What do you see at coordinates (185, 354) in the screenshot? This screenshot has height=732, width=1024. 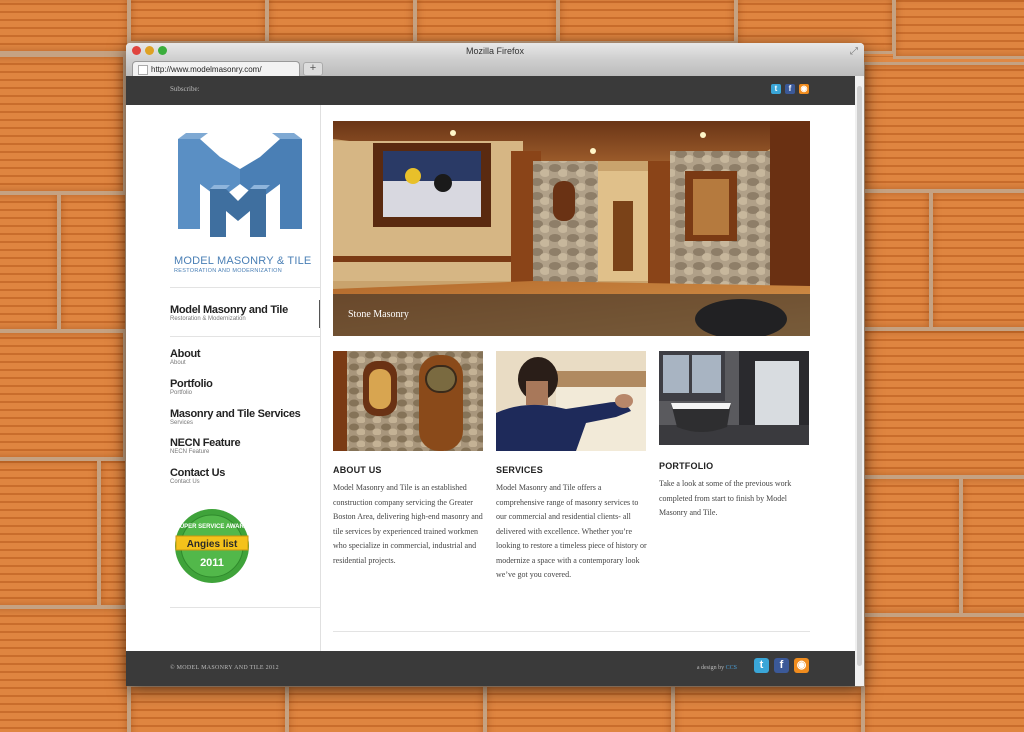 I see `nav-title: About` at bounding box center [185, 354].